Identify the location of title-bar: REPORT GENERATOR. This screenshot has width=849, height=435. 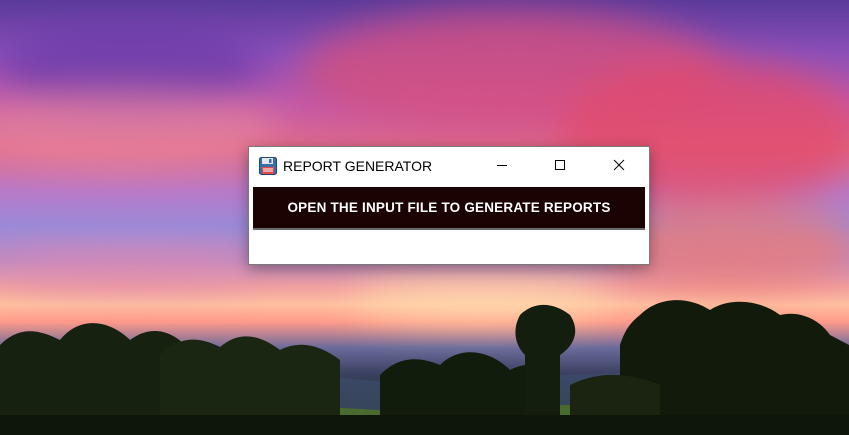
(449, 166).